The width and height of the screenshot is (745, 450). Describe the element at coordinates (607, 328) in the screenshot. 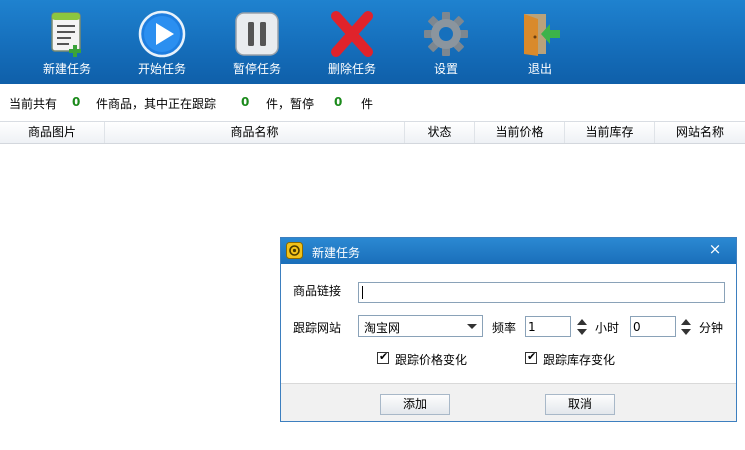

I see `hours-unit: 小时` at that location.